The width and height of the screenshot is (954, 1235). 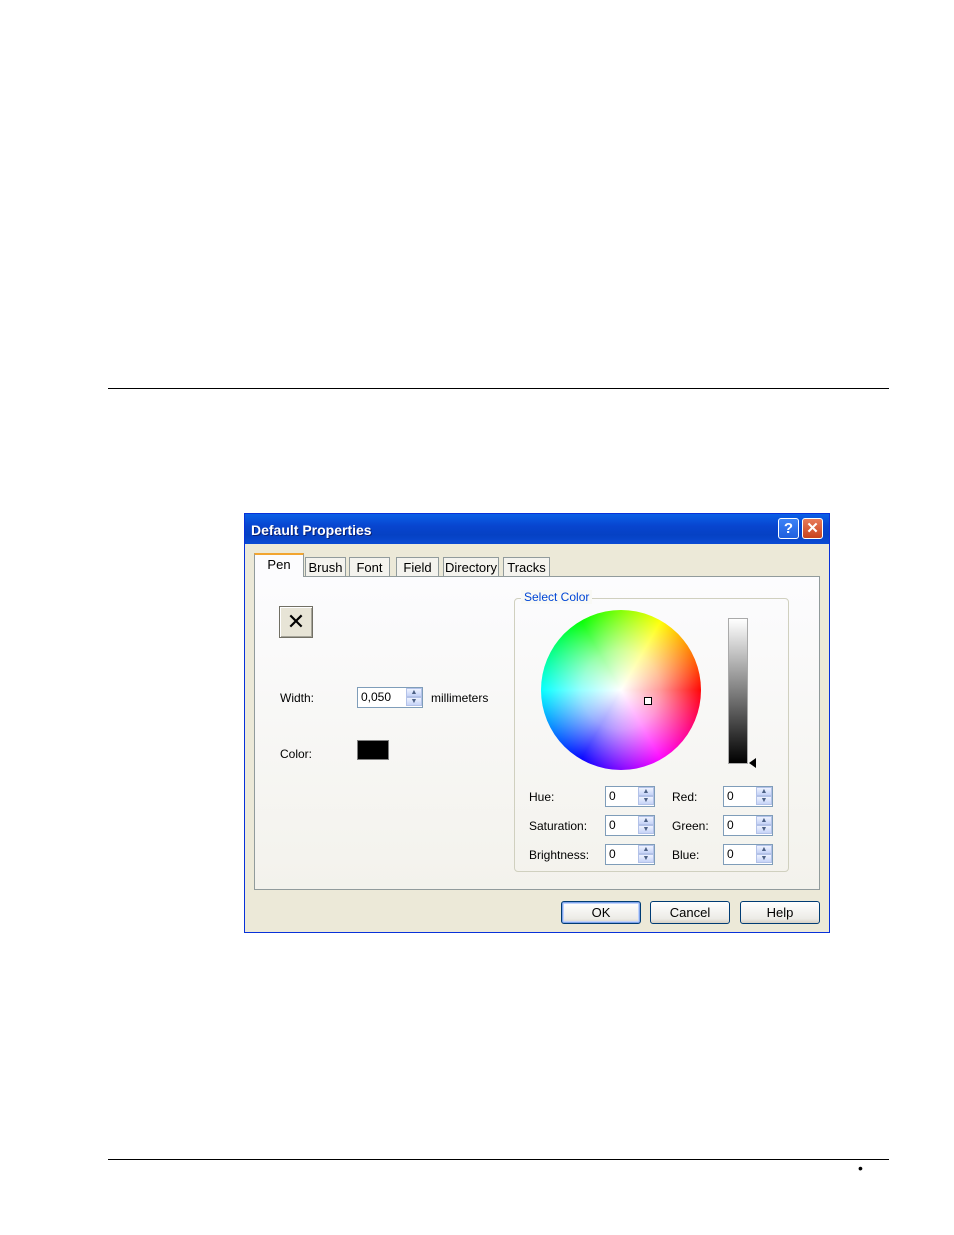 What do you see at coordinates (738, 691) in the screenshot?
I see `brightness-slider` at bounding box center [738, 691].